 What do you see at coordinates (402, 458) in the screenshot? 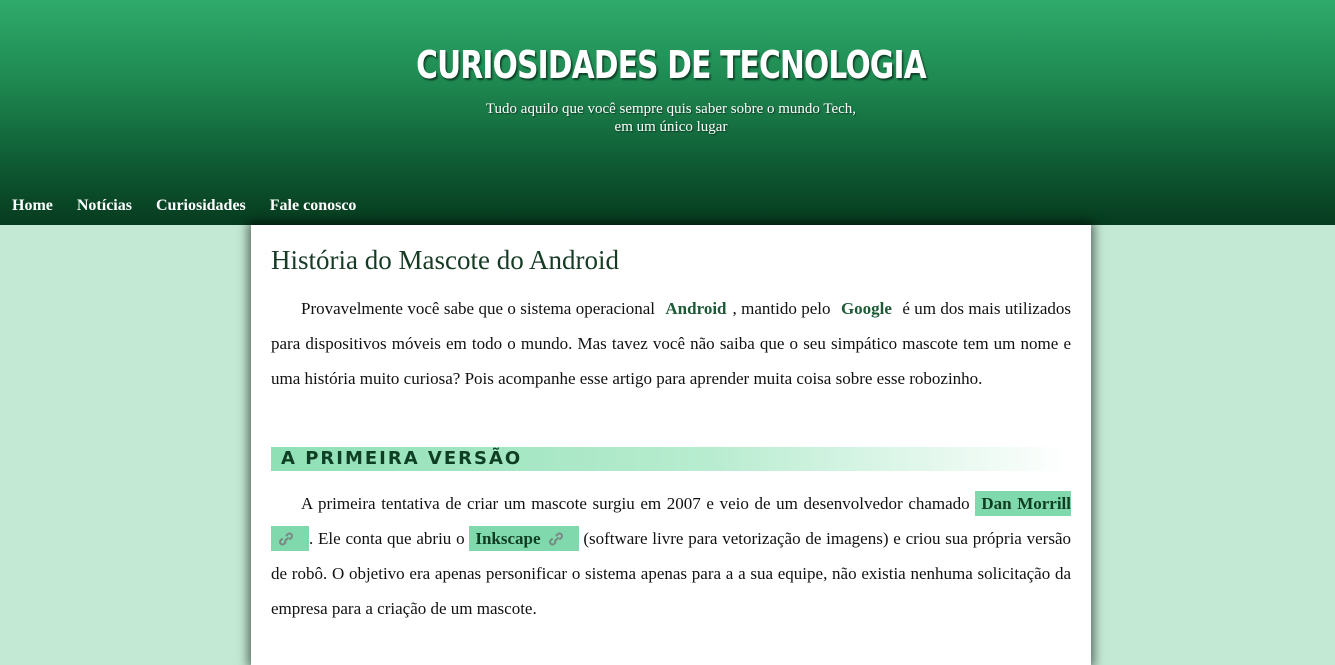
I see `section-heading: A PRIMEIRA VERSÃO` at bounding box center [402, 458].